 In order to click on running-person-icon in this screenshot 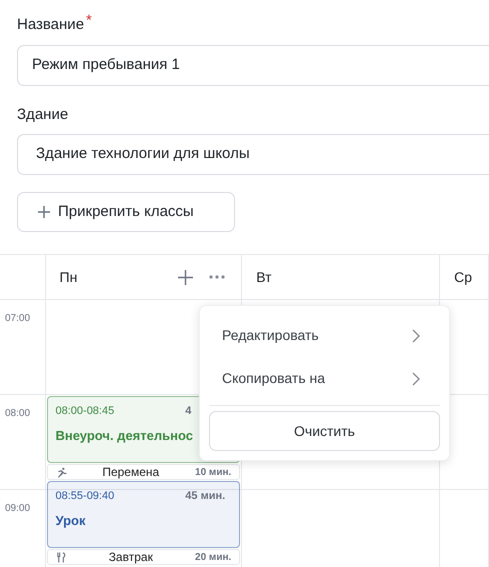, I will do `click(61, 472)`.